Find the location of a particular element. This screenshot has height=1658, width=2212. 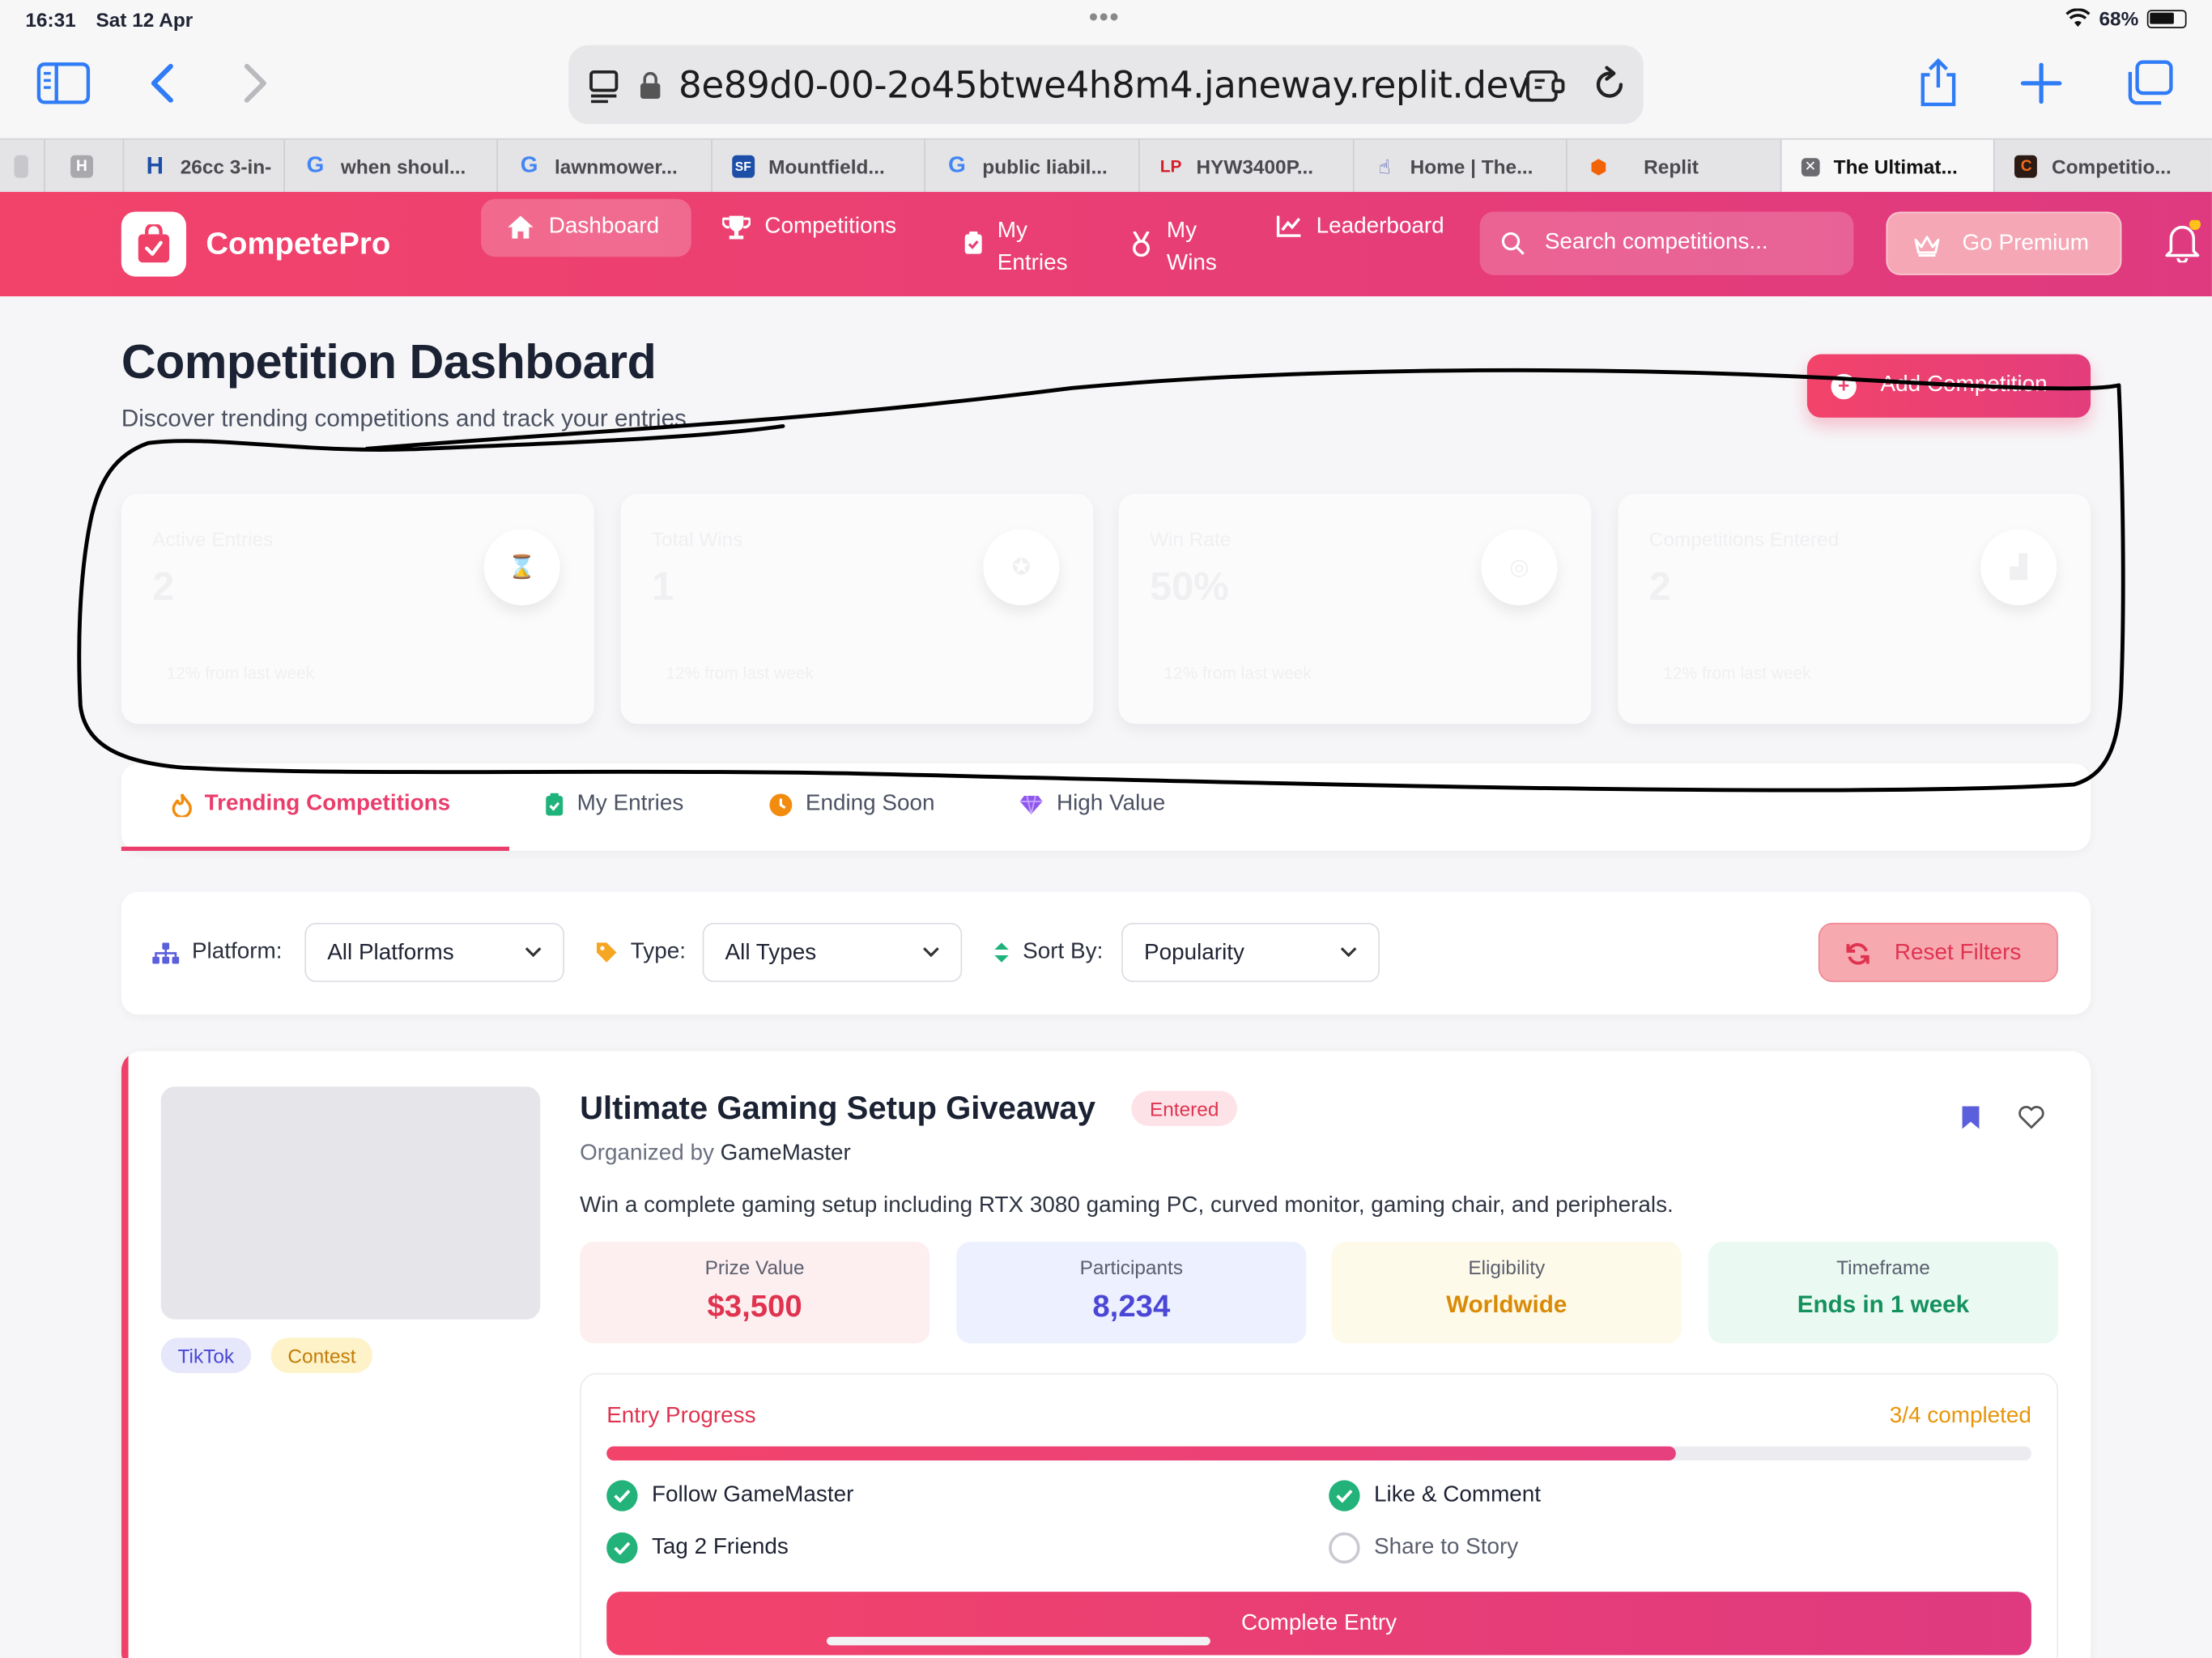

tab-label: High Value is located at coordinates (1111, 803).